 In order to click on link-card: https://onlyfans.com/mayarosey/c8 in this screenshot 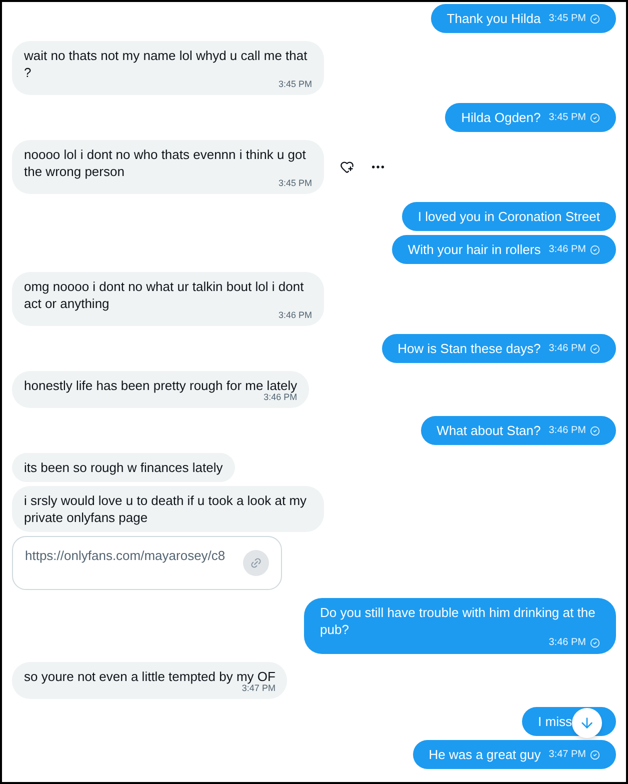, I will do `click(147, 563)`.